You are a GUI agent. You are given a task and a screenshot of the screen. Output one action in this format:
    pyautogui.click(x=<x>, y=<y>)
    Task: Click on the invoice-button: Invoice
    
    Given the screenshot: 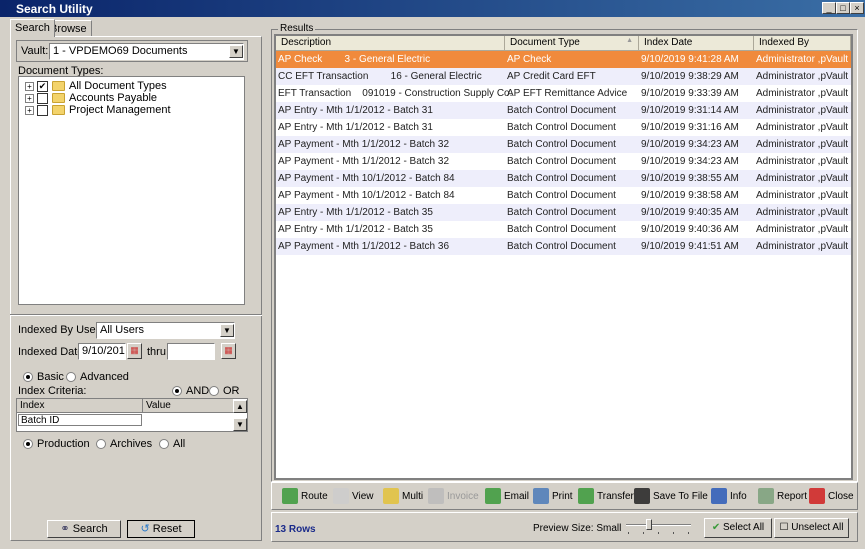 What is the action you would take?
    pyautogui.click(x=453, y=496)
    